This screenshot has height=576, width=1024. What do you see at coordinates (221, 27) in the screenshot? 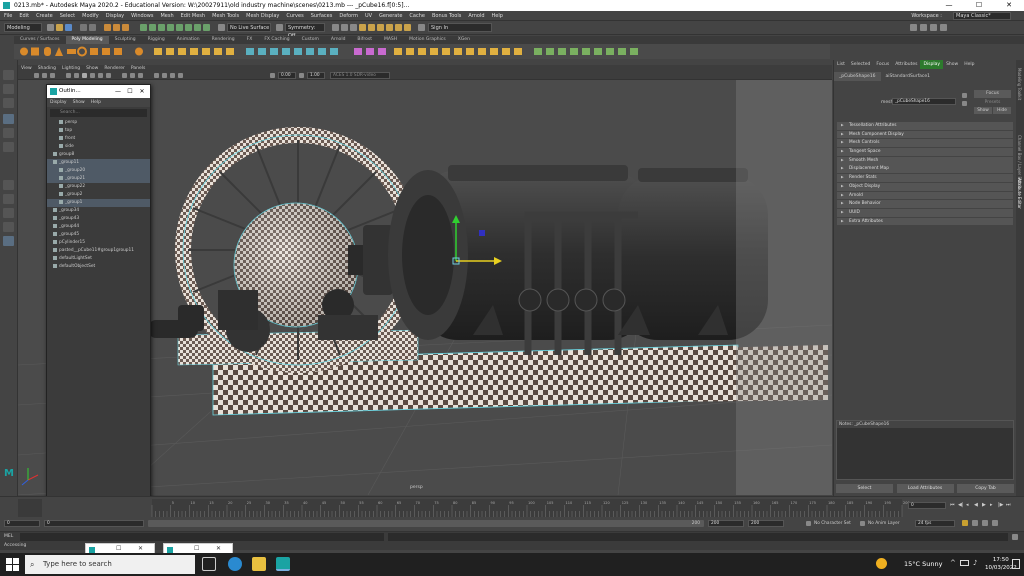
I see `live-surface-icon` at bounding box center [221, 27].